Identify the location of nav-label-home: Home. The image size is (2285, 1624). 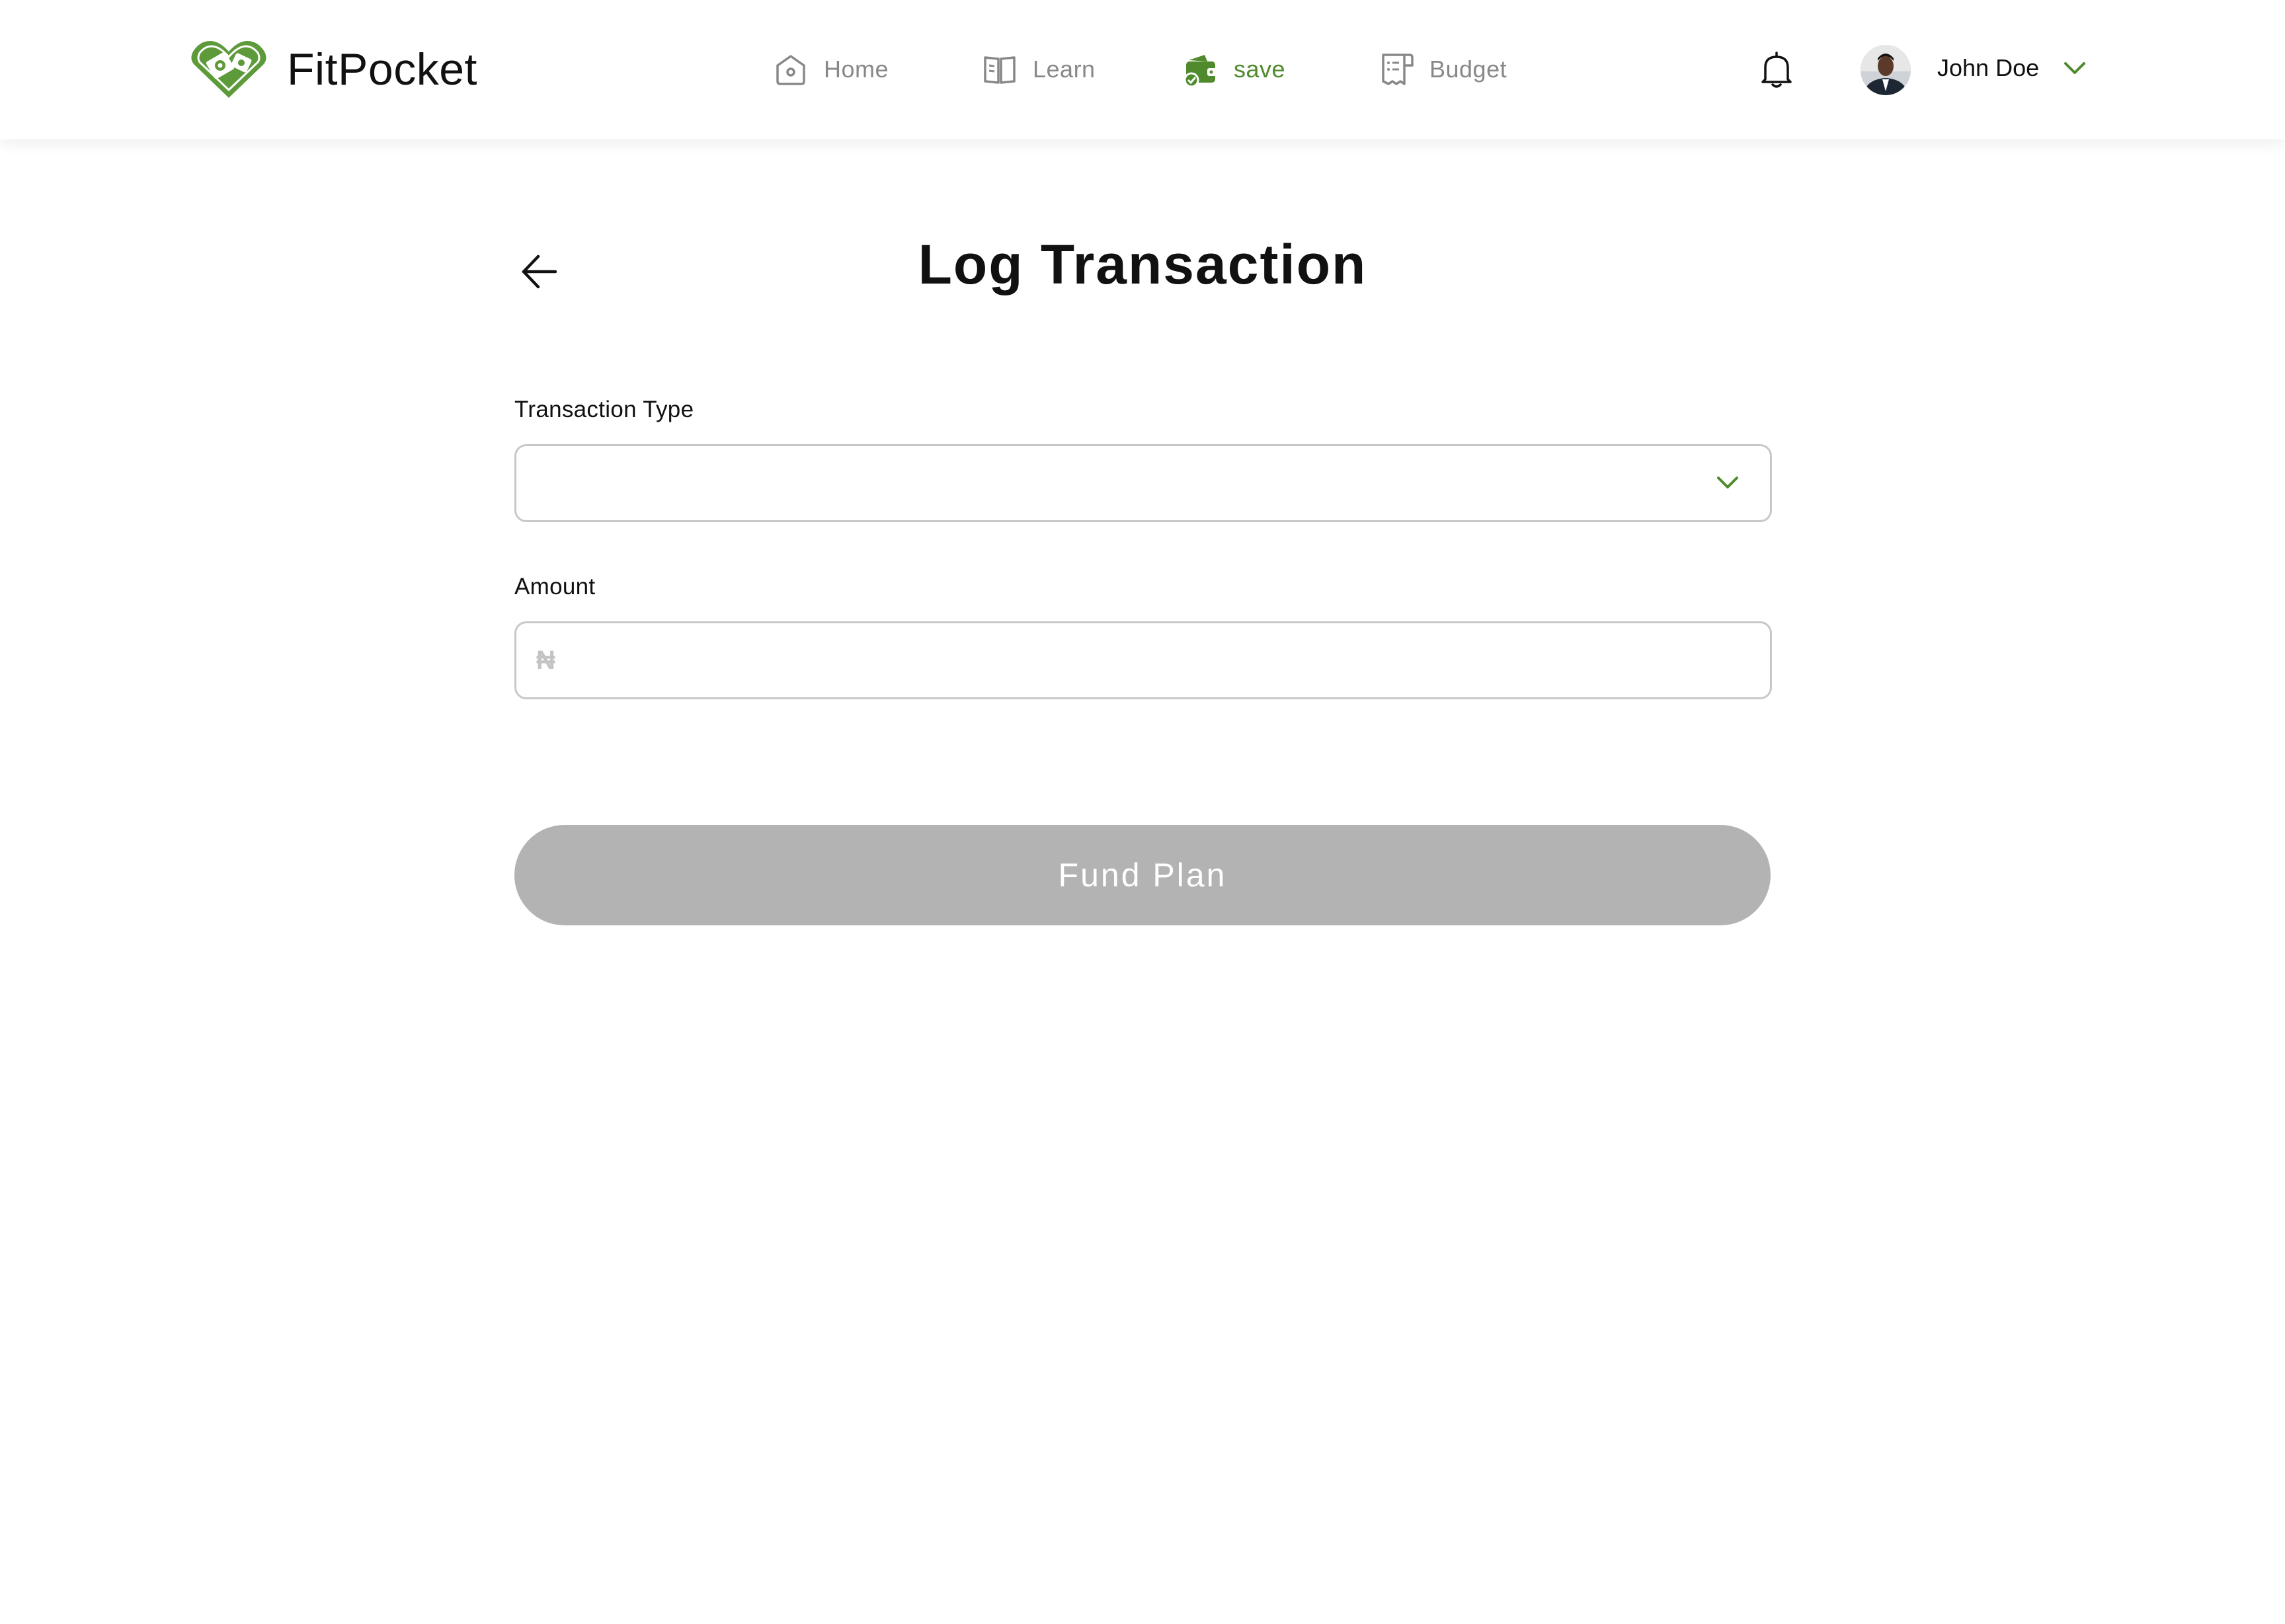
(856, 69).